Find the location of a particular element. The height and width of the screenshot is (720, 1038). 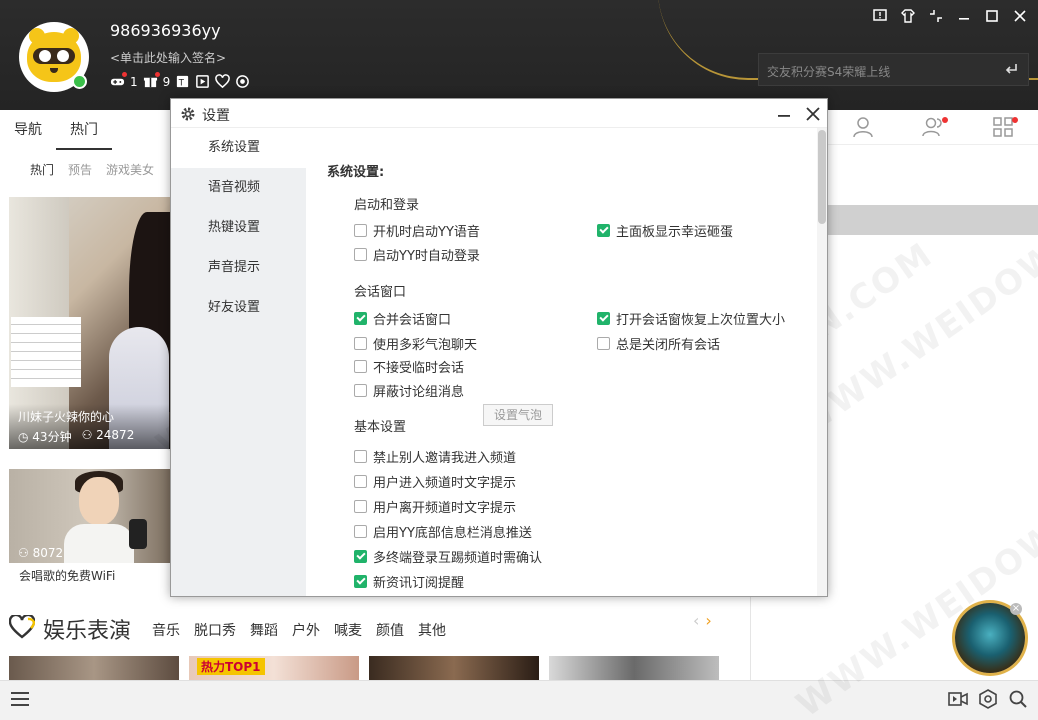

checkbox-auto-login: 启动YY时自动登录 is located at coordinates (417, 254).